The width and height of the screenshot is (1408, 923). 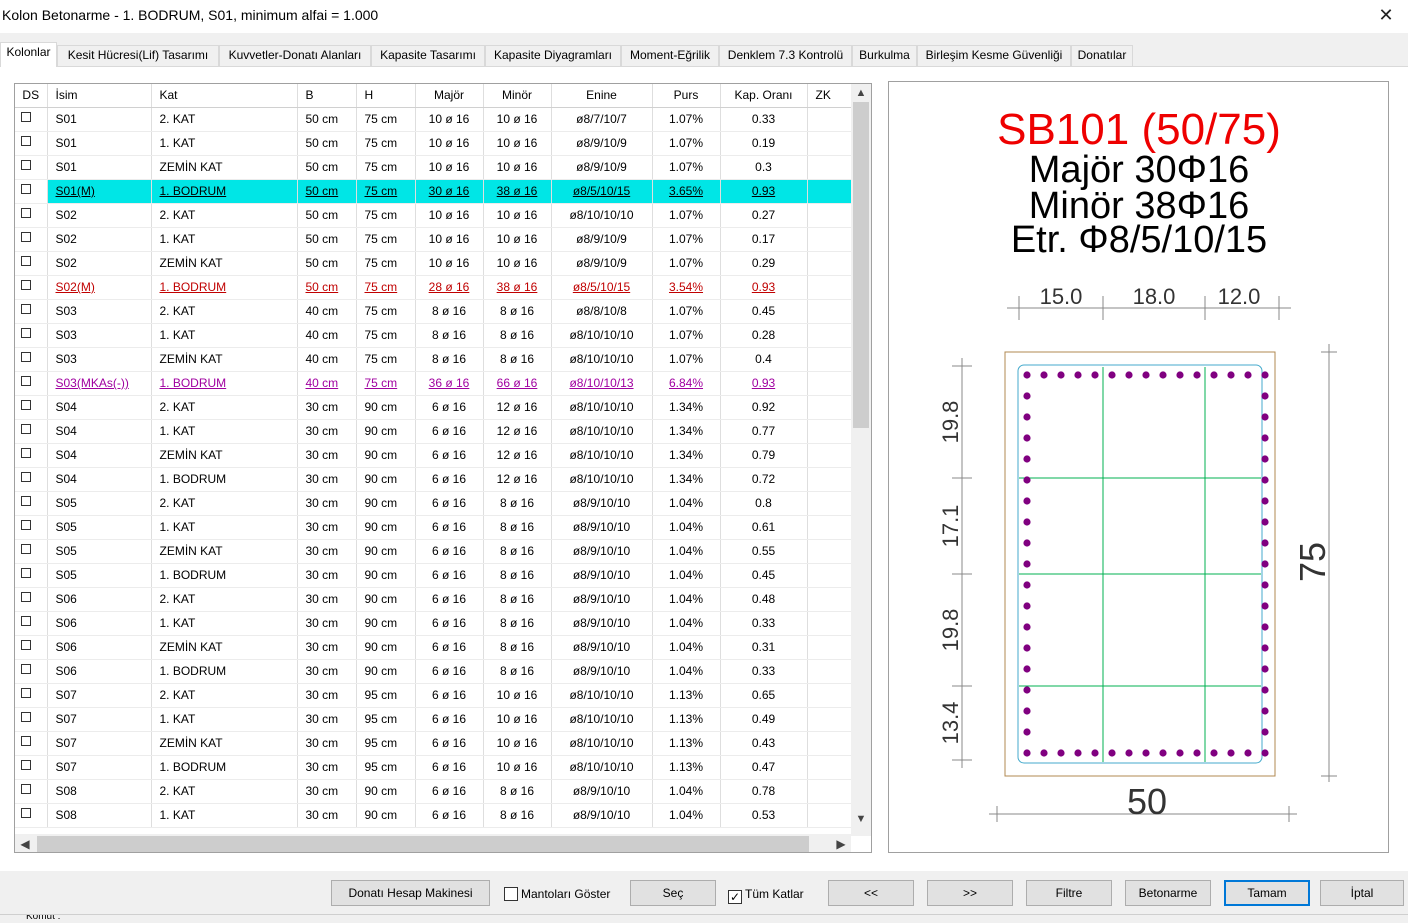 What do you see at coordinates (871, 893) in the screenshot?
I see `previous-button: <<` at bounding box center [871, 893].